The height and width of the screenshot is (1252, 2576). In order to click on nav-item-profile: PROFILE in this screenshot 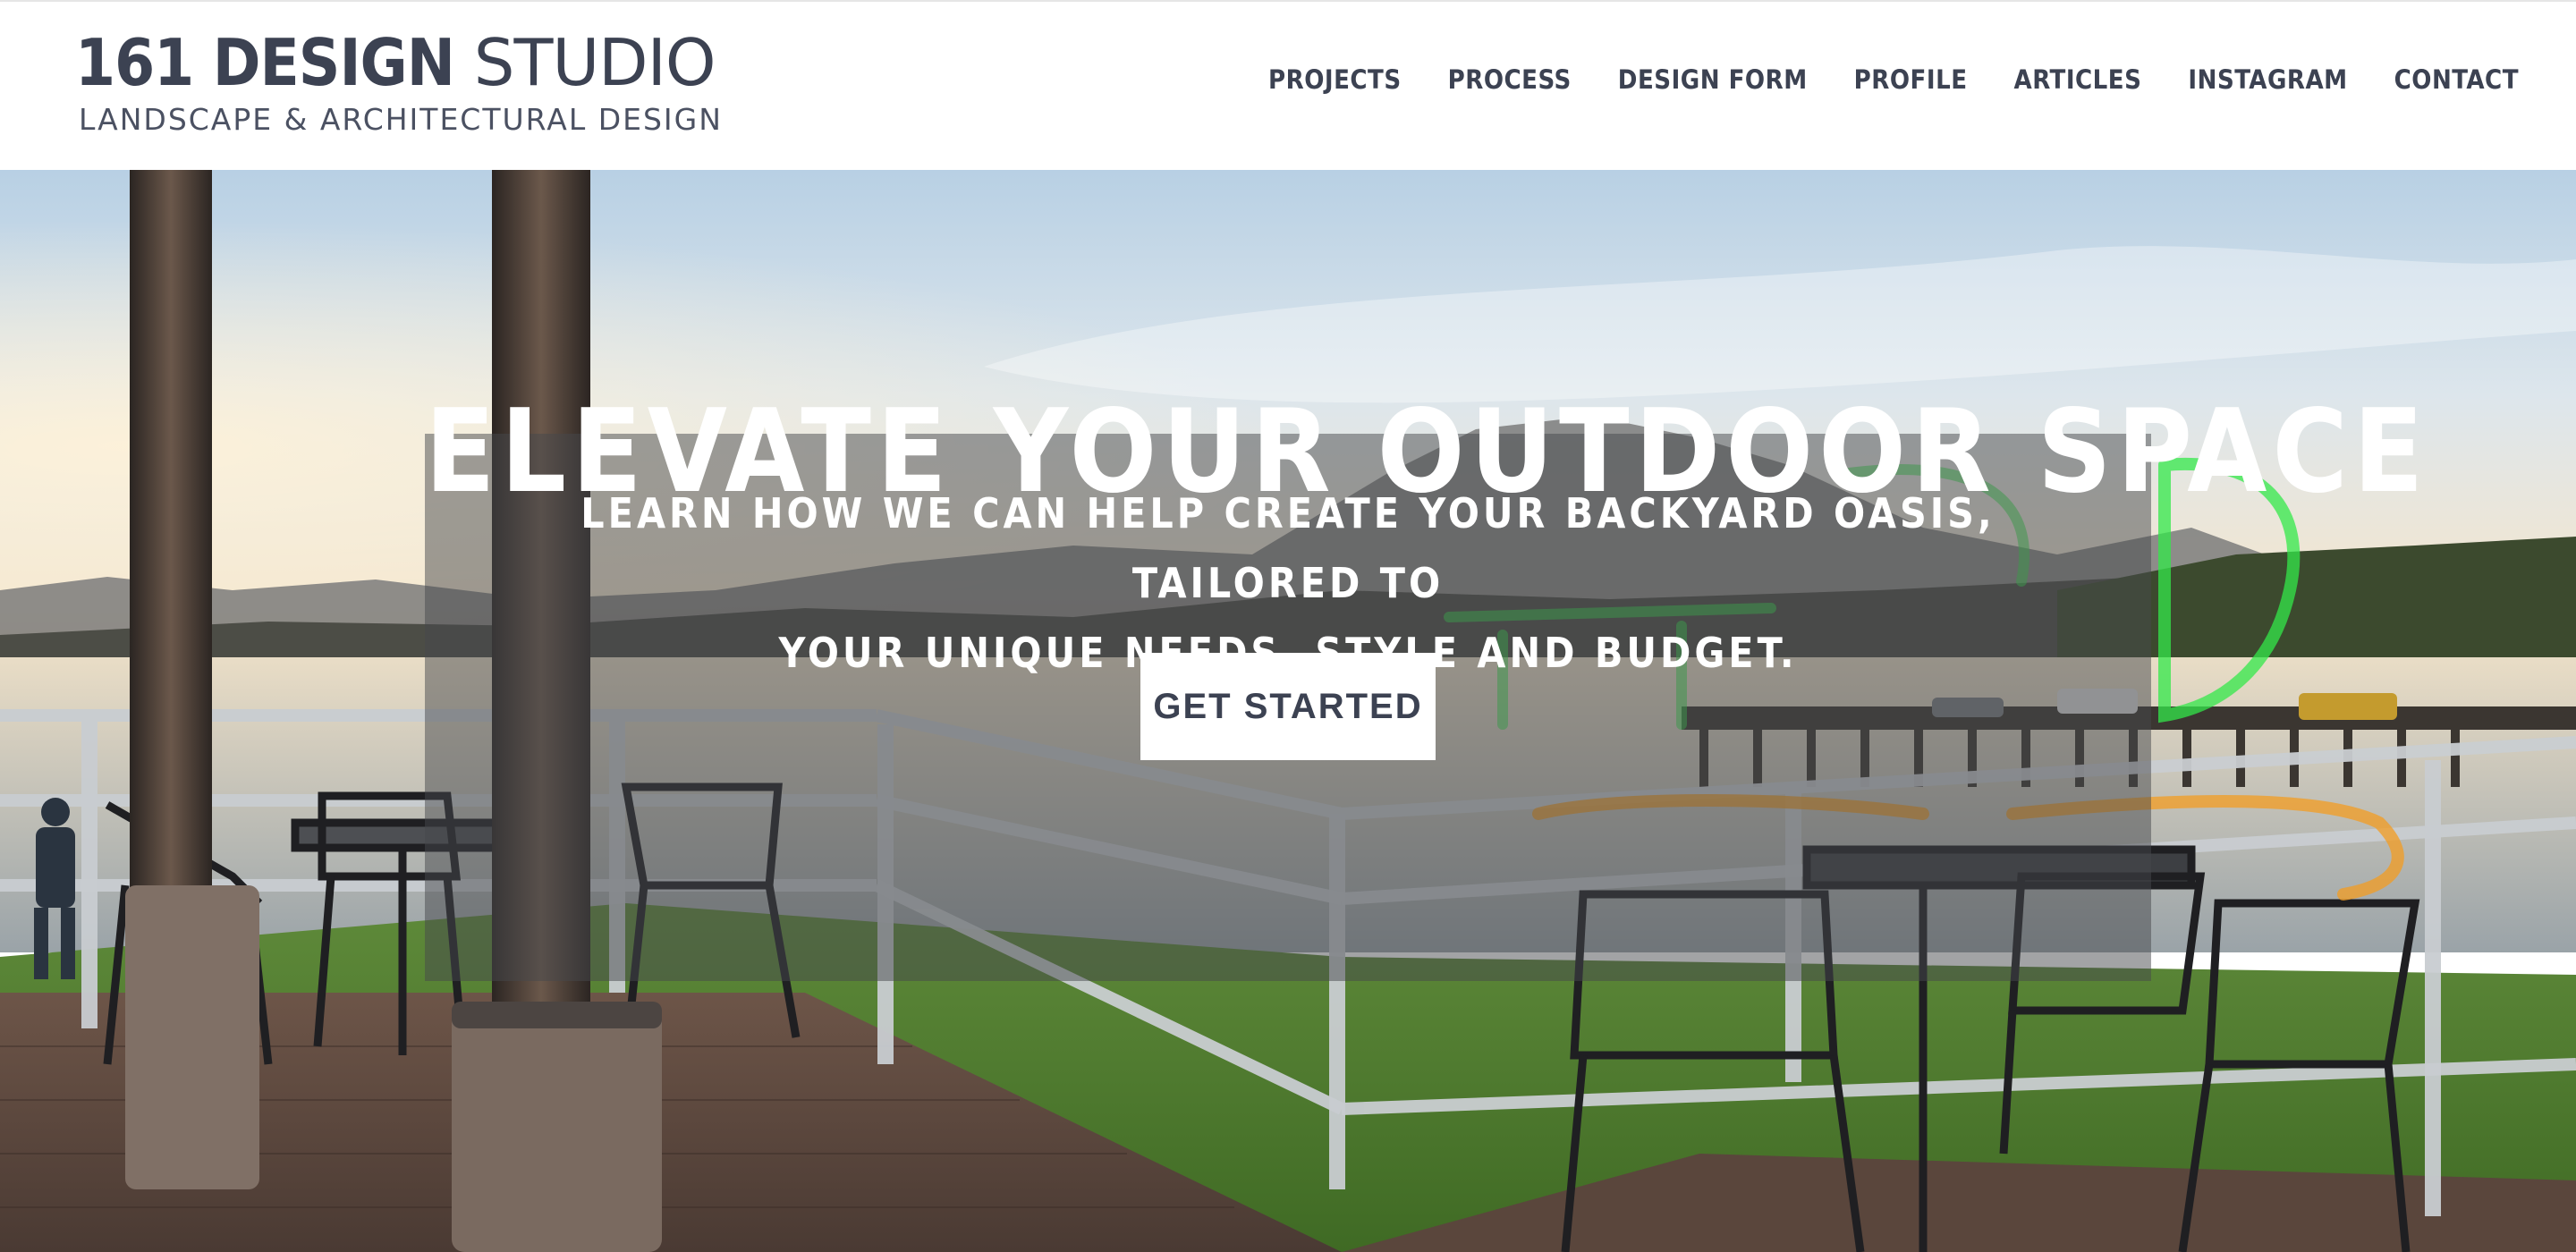, I will do `click(1911, 79)`.